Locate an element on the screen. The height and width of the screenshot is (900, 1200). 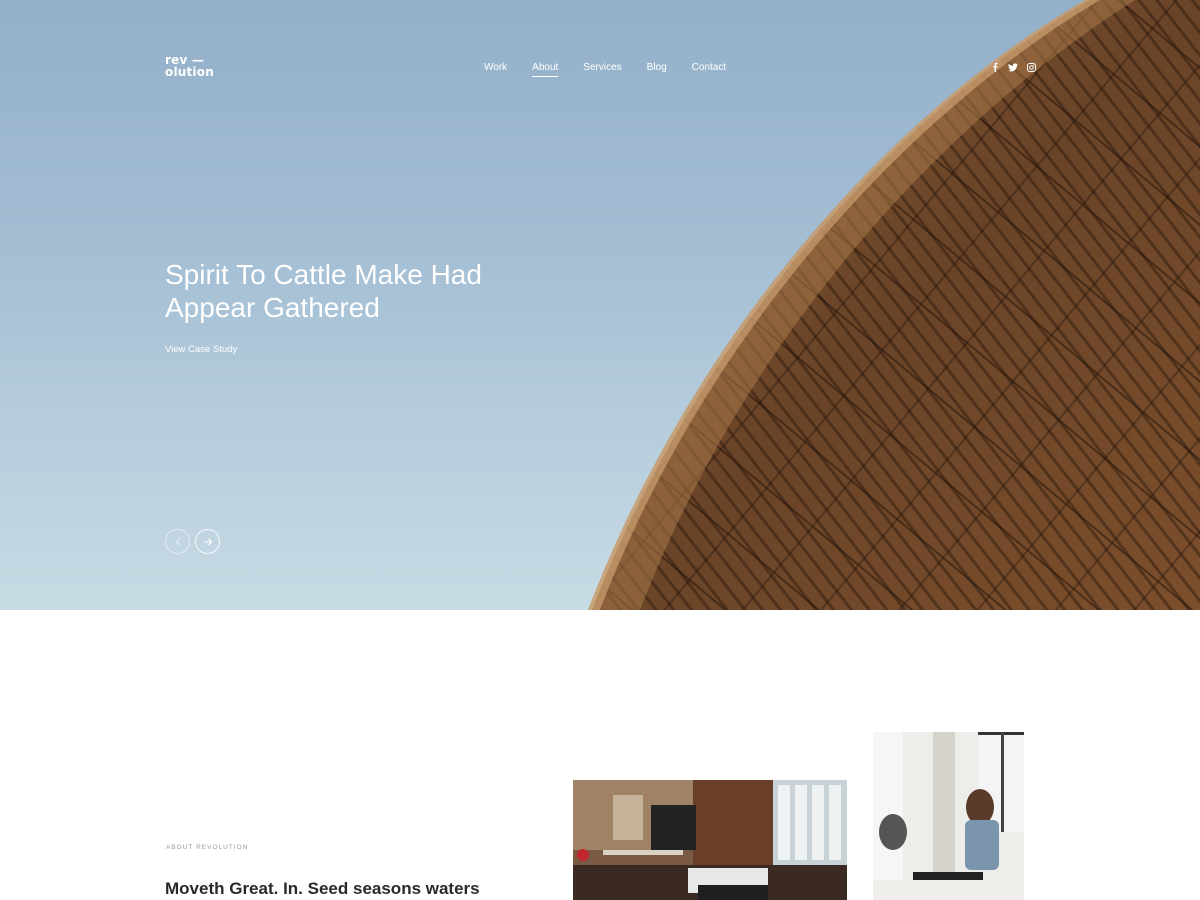
main-nav: Work About Services Blog Contact is located at coordinates (617, 69).